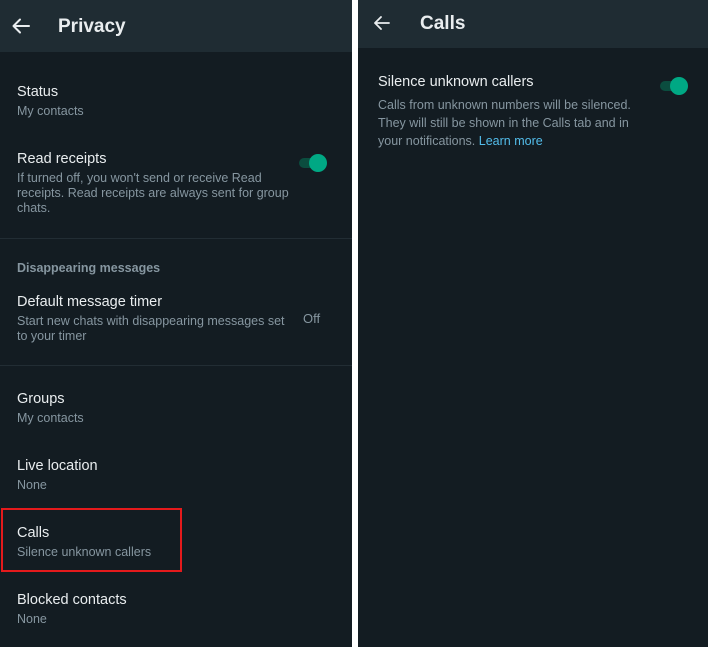 This screenshot has width=708, height=647. Describe the element at coordinates (72, 600) in the screenshot. I see `blocked-contacts-label: Blocked contacts` at that location.